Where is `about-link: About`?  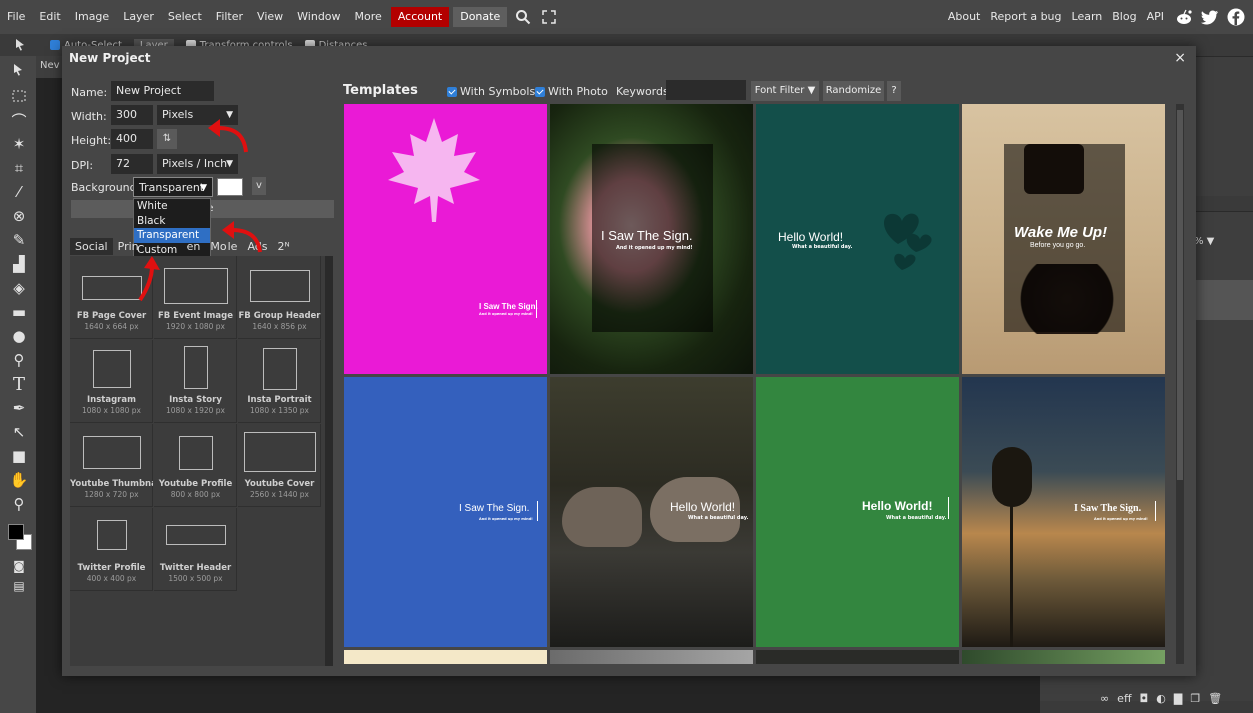 about-link: About is located at coordinates (964, 17).